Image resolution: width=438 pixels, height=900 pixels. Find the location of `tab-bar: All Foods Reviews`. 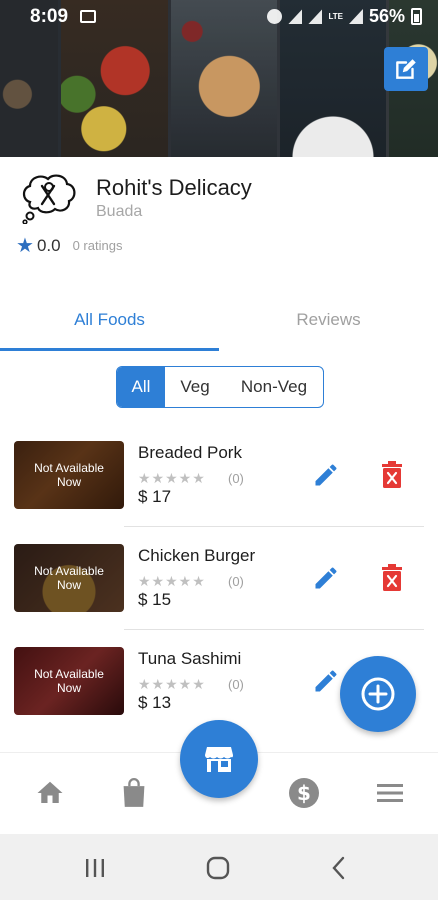

tab-bar: All Foods Reviews is located at coordinates (219, 321).